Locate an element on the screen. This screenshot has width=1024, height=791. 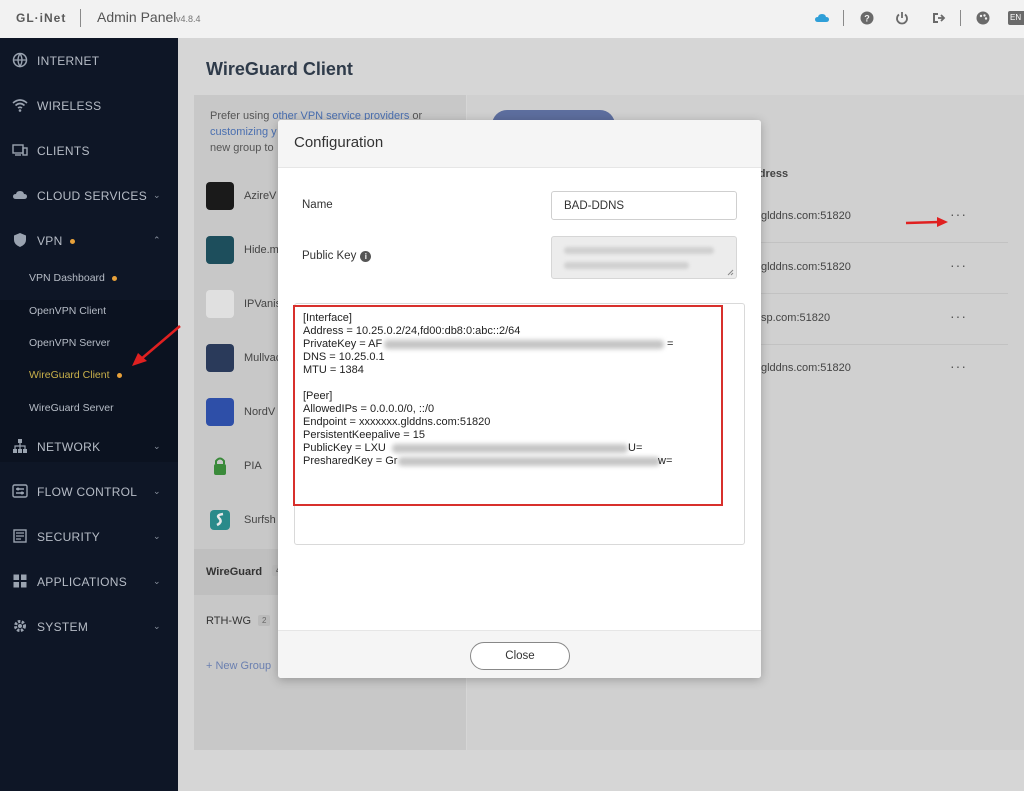
dialog-footer: Close is located at coordinates (519, 654).